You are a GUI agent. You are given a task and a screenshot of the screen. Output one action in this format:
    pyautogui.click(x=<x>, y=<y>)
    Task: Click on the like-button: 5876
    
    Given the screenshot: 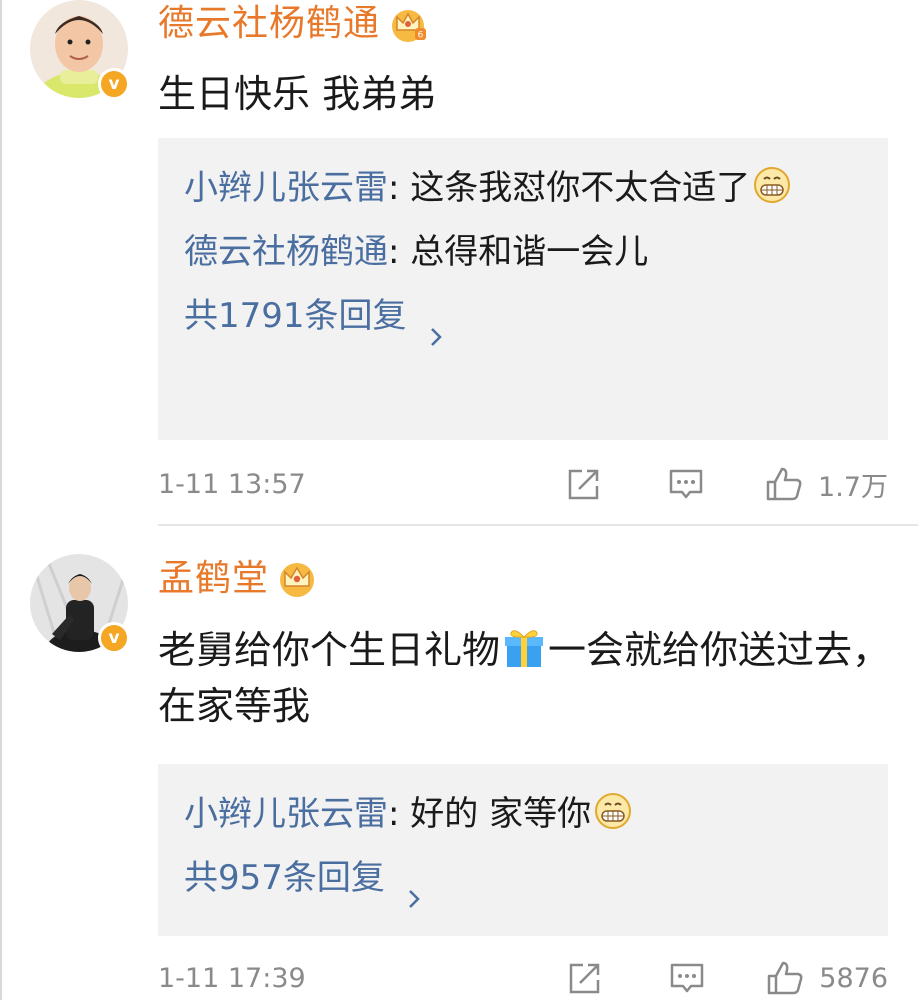 What is the action you would take?
    pyautogui.click(x=826, y=978)
    